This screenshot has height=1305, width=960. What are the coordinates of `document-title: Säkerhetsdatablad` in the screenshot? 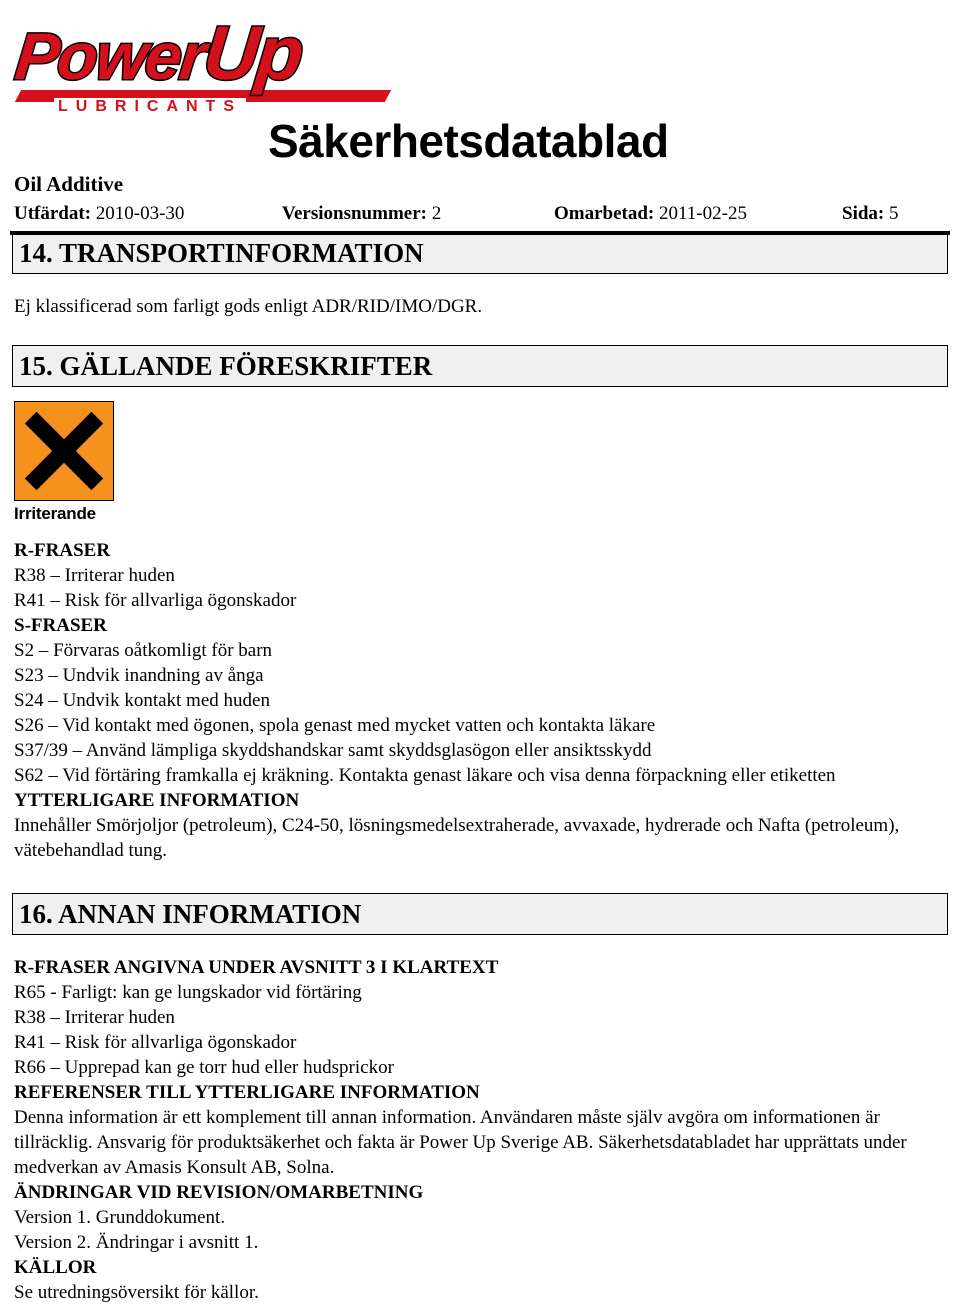 It's located at (468, 141).